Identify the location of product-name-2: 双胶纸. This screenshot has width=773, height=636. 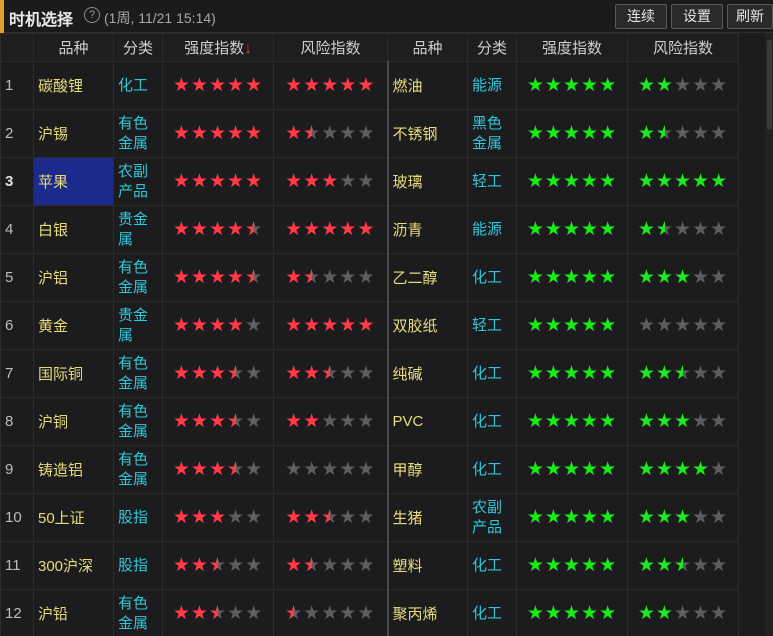
(427, 325).